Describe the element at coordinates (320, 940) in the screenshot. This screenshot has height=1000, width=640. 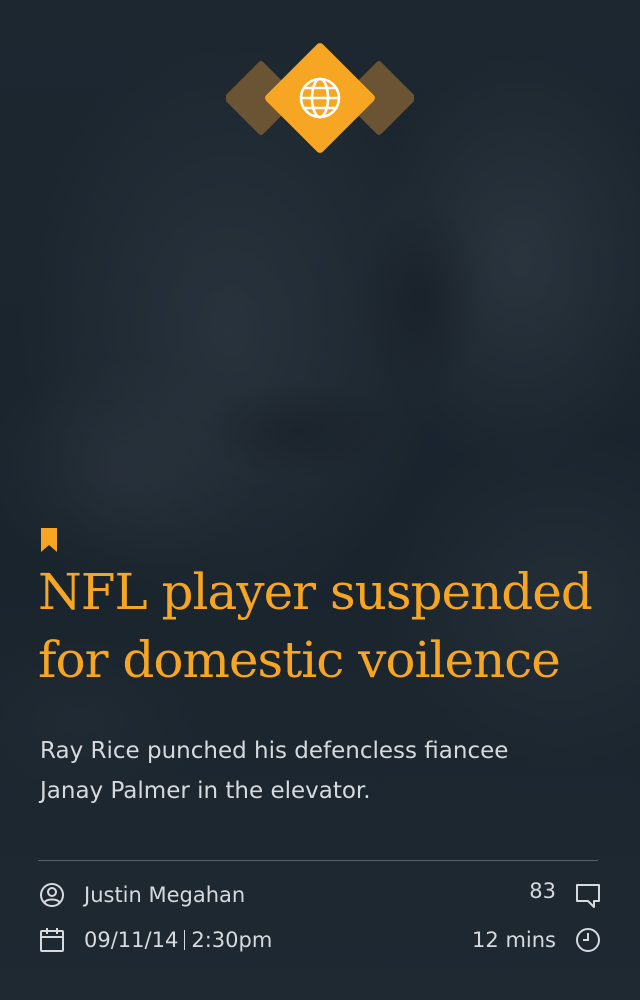
I see `date-row: 09/11/14 2:30pm 12 mins` at that location.